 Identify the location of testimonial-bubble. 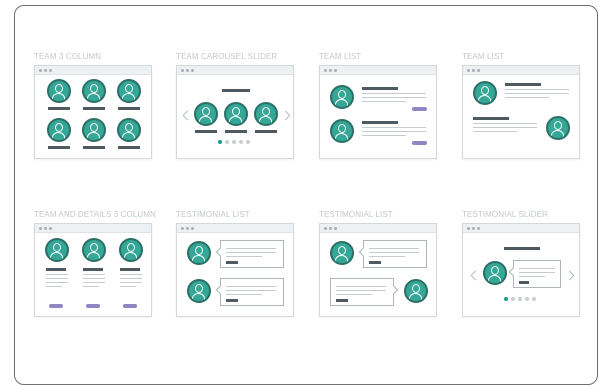
(362, 292).